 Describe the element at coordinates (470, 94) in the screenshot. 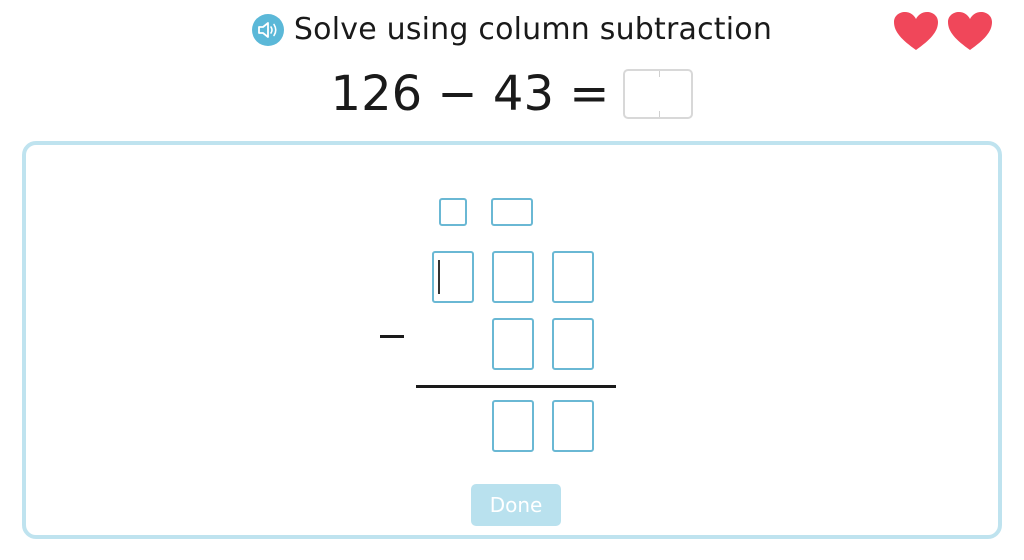

I see `equation-text: 126 − 43 =` at that location.